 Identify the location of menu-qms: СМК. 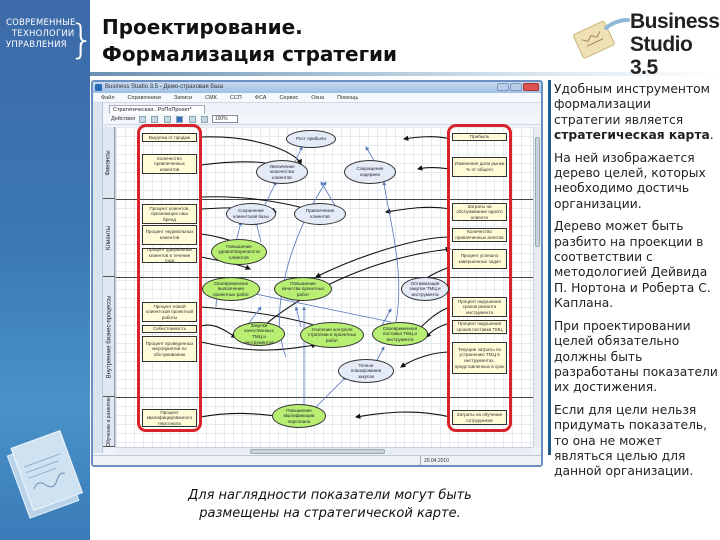
(211, 97).